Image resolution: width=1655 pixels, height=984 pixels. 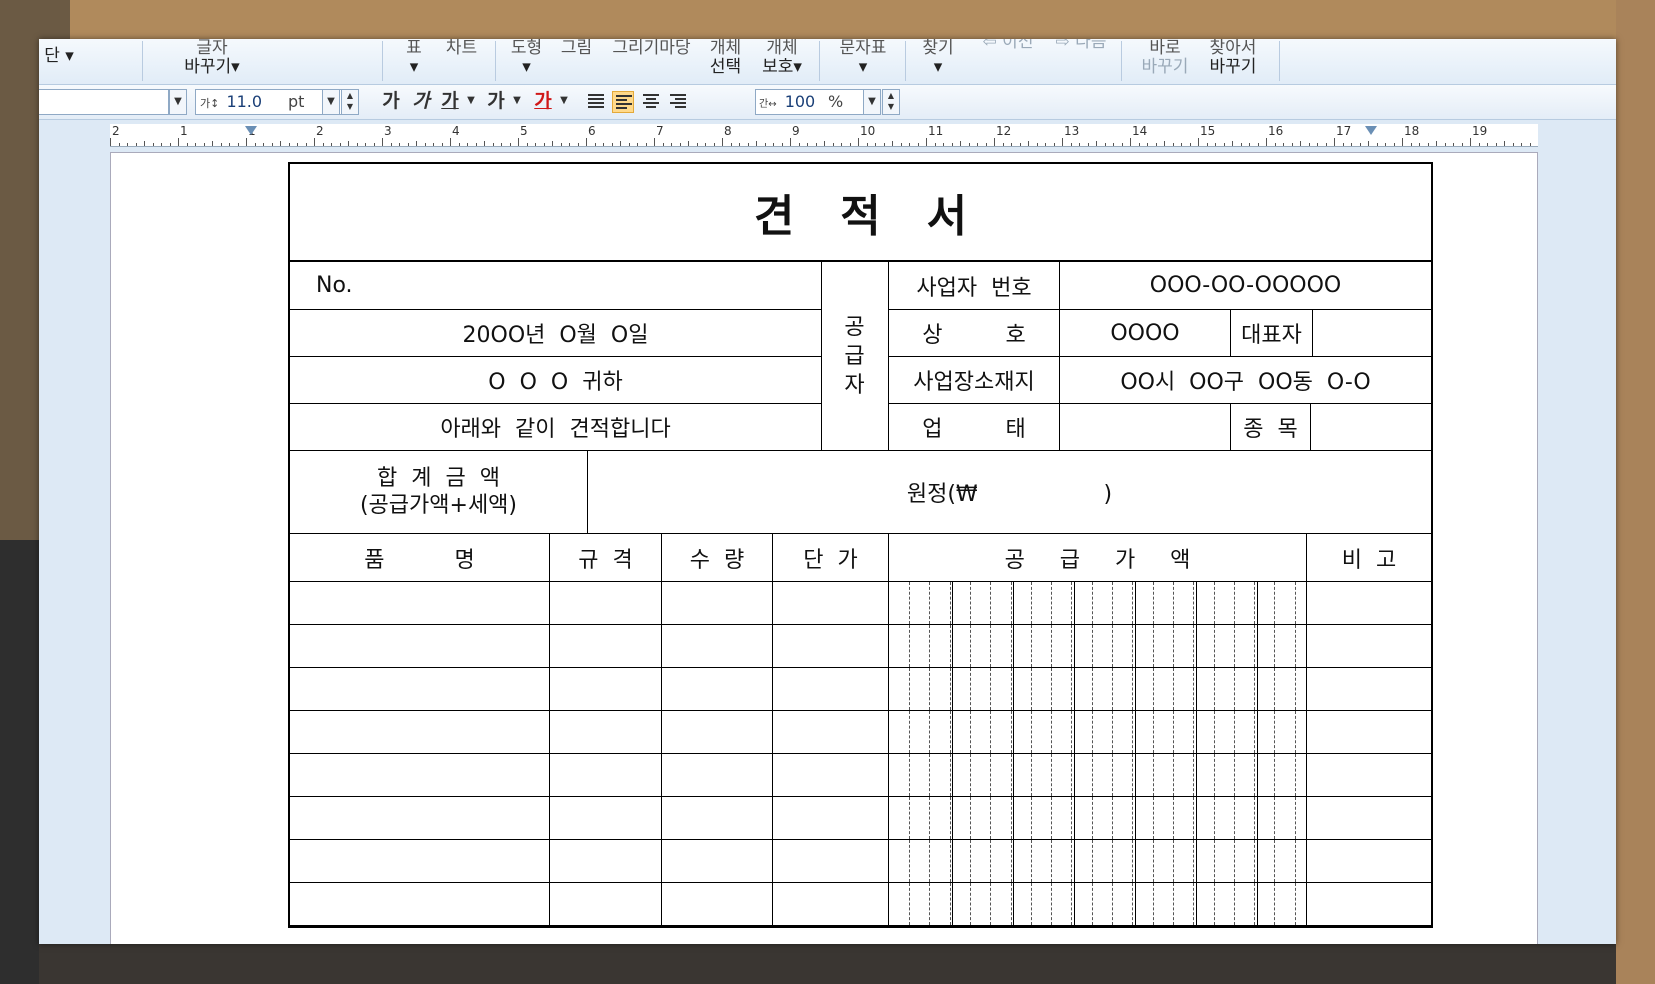 I want to click on strikethrough-button: 가, so click(x=496, y=101).